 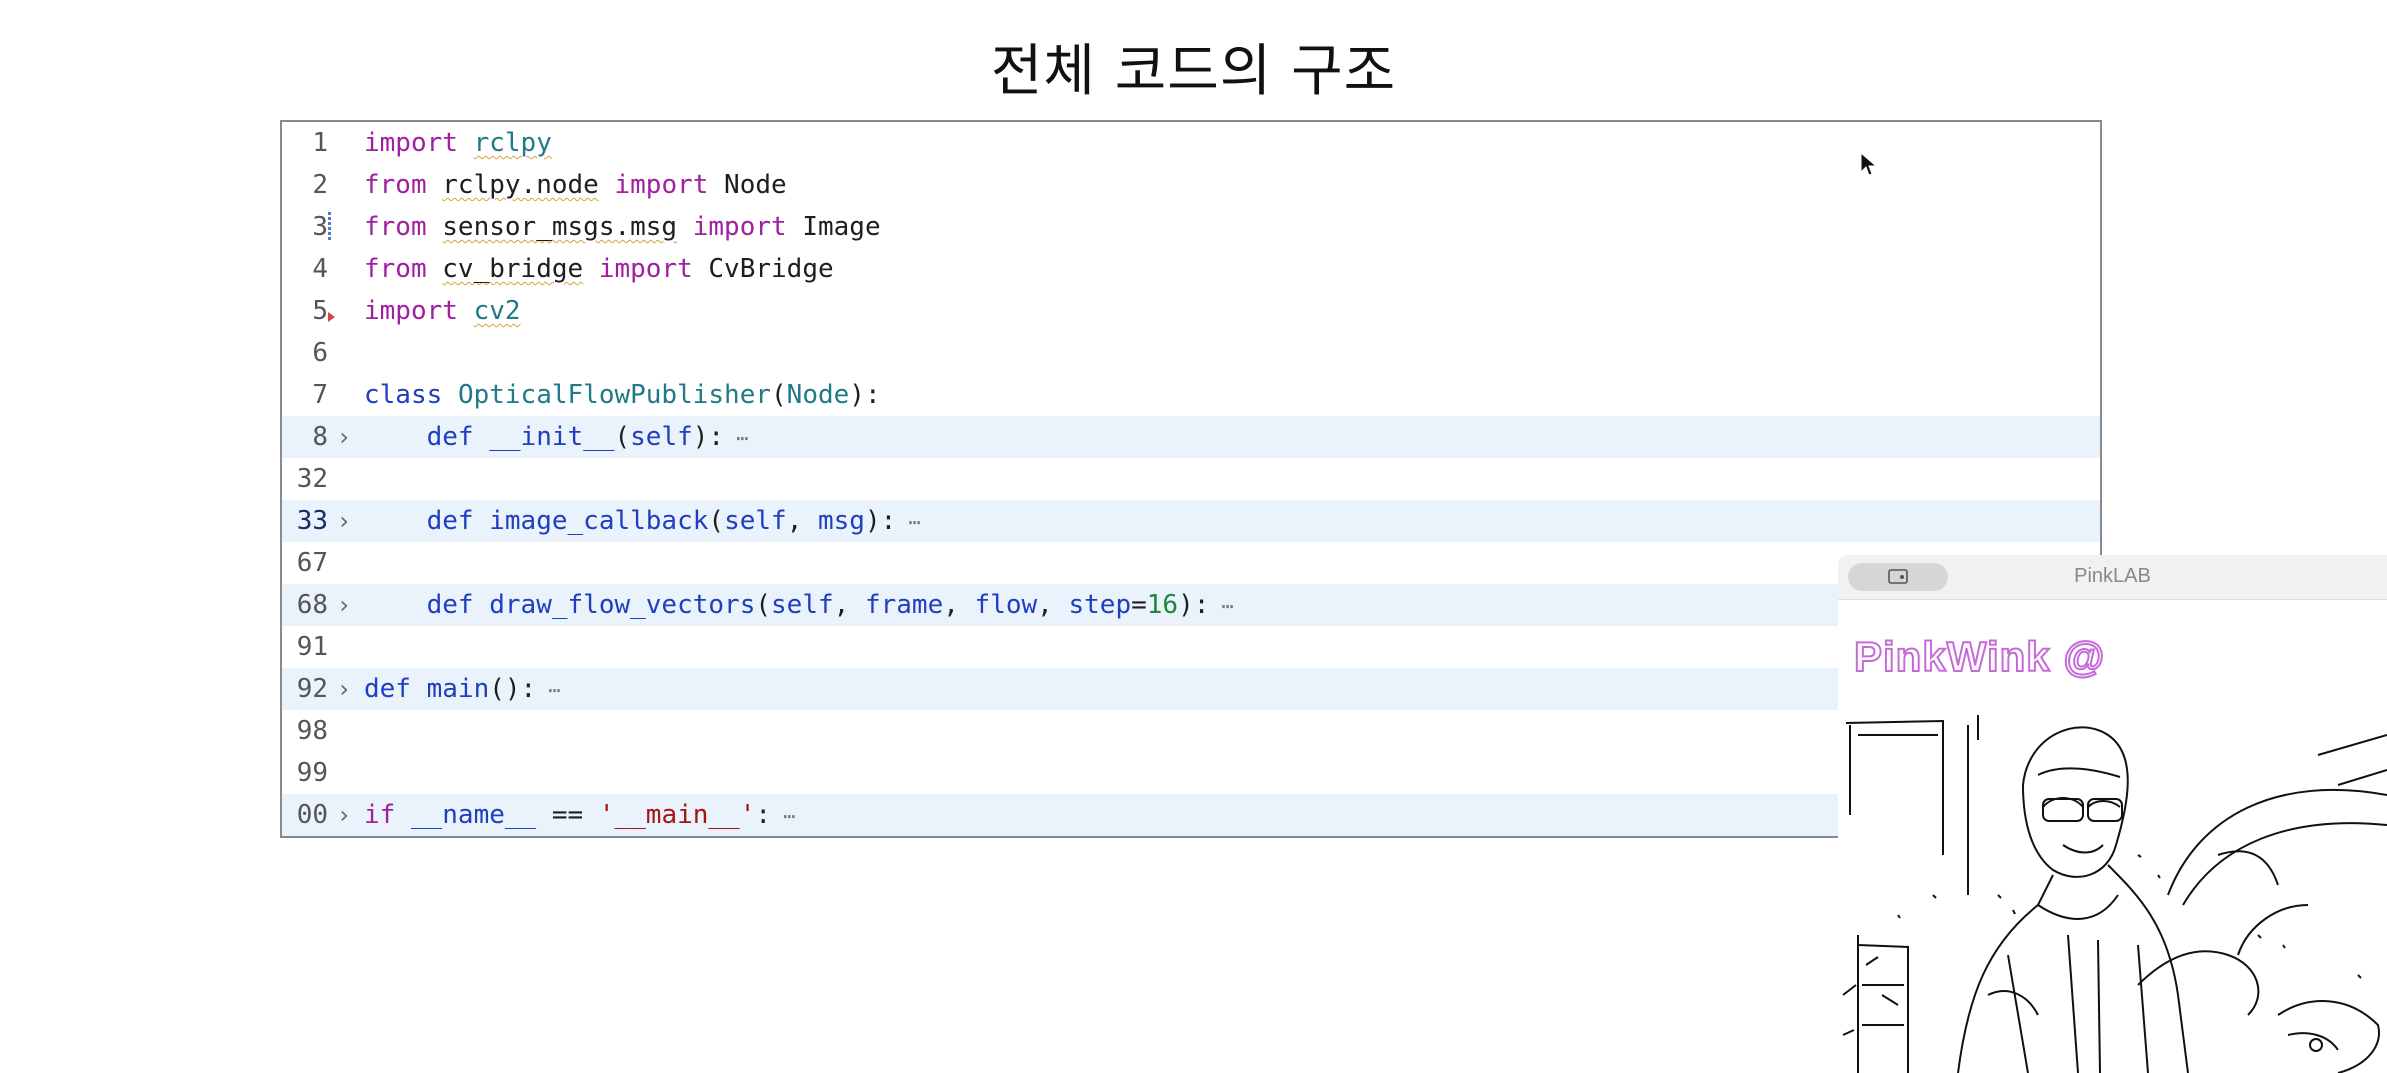 I want to click on code-line: 5 import cv2, so click(x=1191, y=311).